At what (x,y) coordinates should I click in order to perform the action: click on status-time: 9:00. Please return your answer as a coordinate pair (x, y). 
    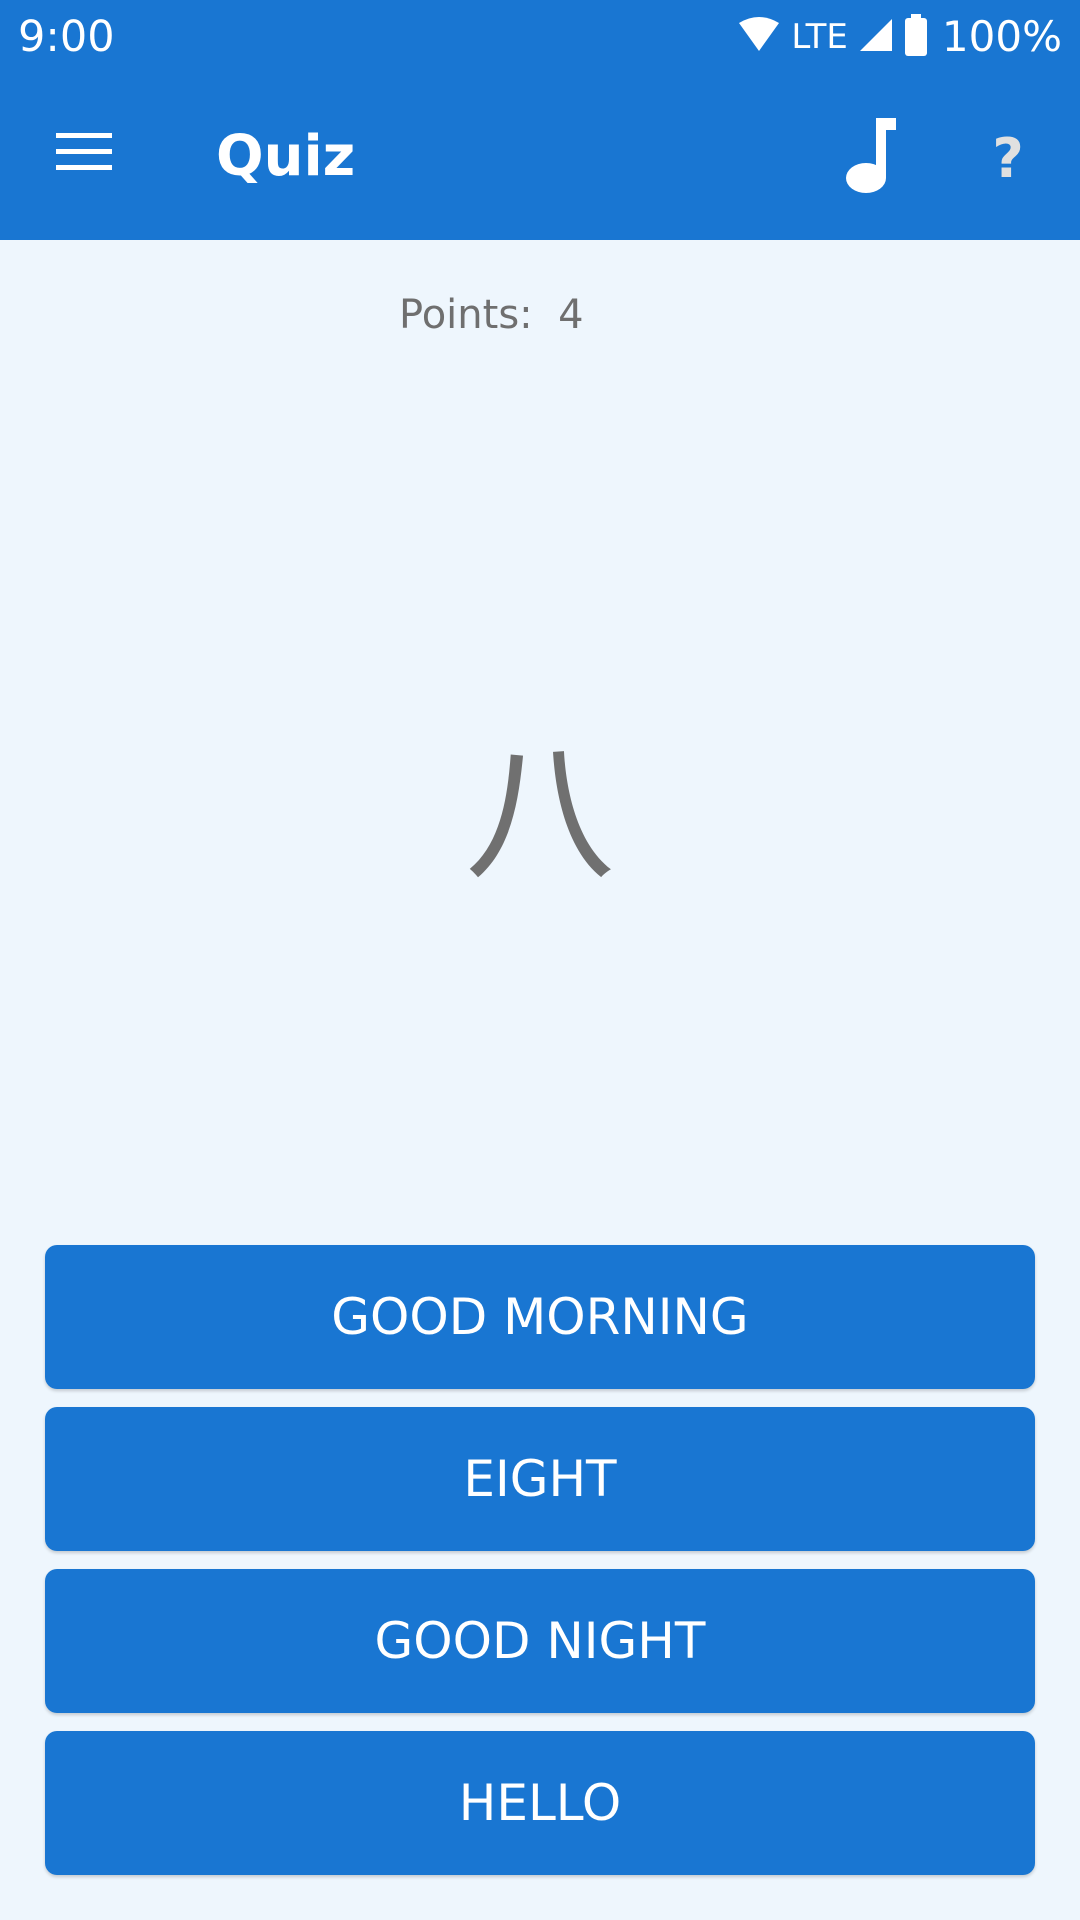
    Looking at the image, I should click on (66, 37).